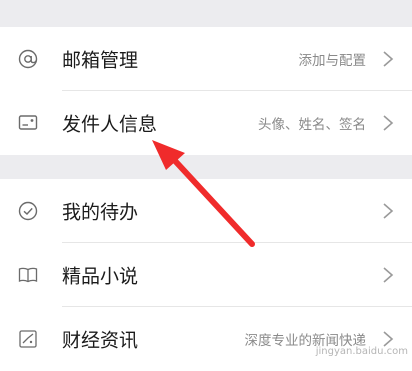 This screenshot has width=412, height=371. I want to click on chart-icon, so click(28, 339).